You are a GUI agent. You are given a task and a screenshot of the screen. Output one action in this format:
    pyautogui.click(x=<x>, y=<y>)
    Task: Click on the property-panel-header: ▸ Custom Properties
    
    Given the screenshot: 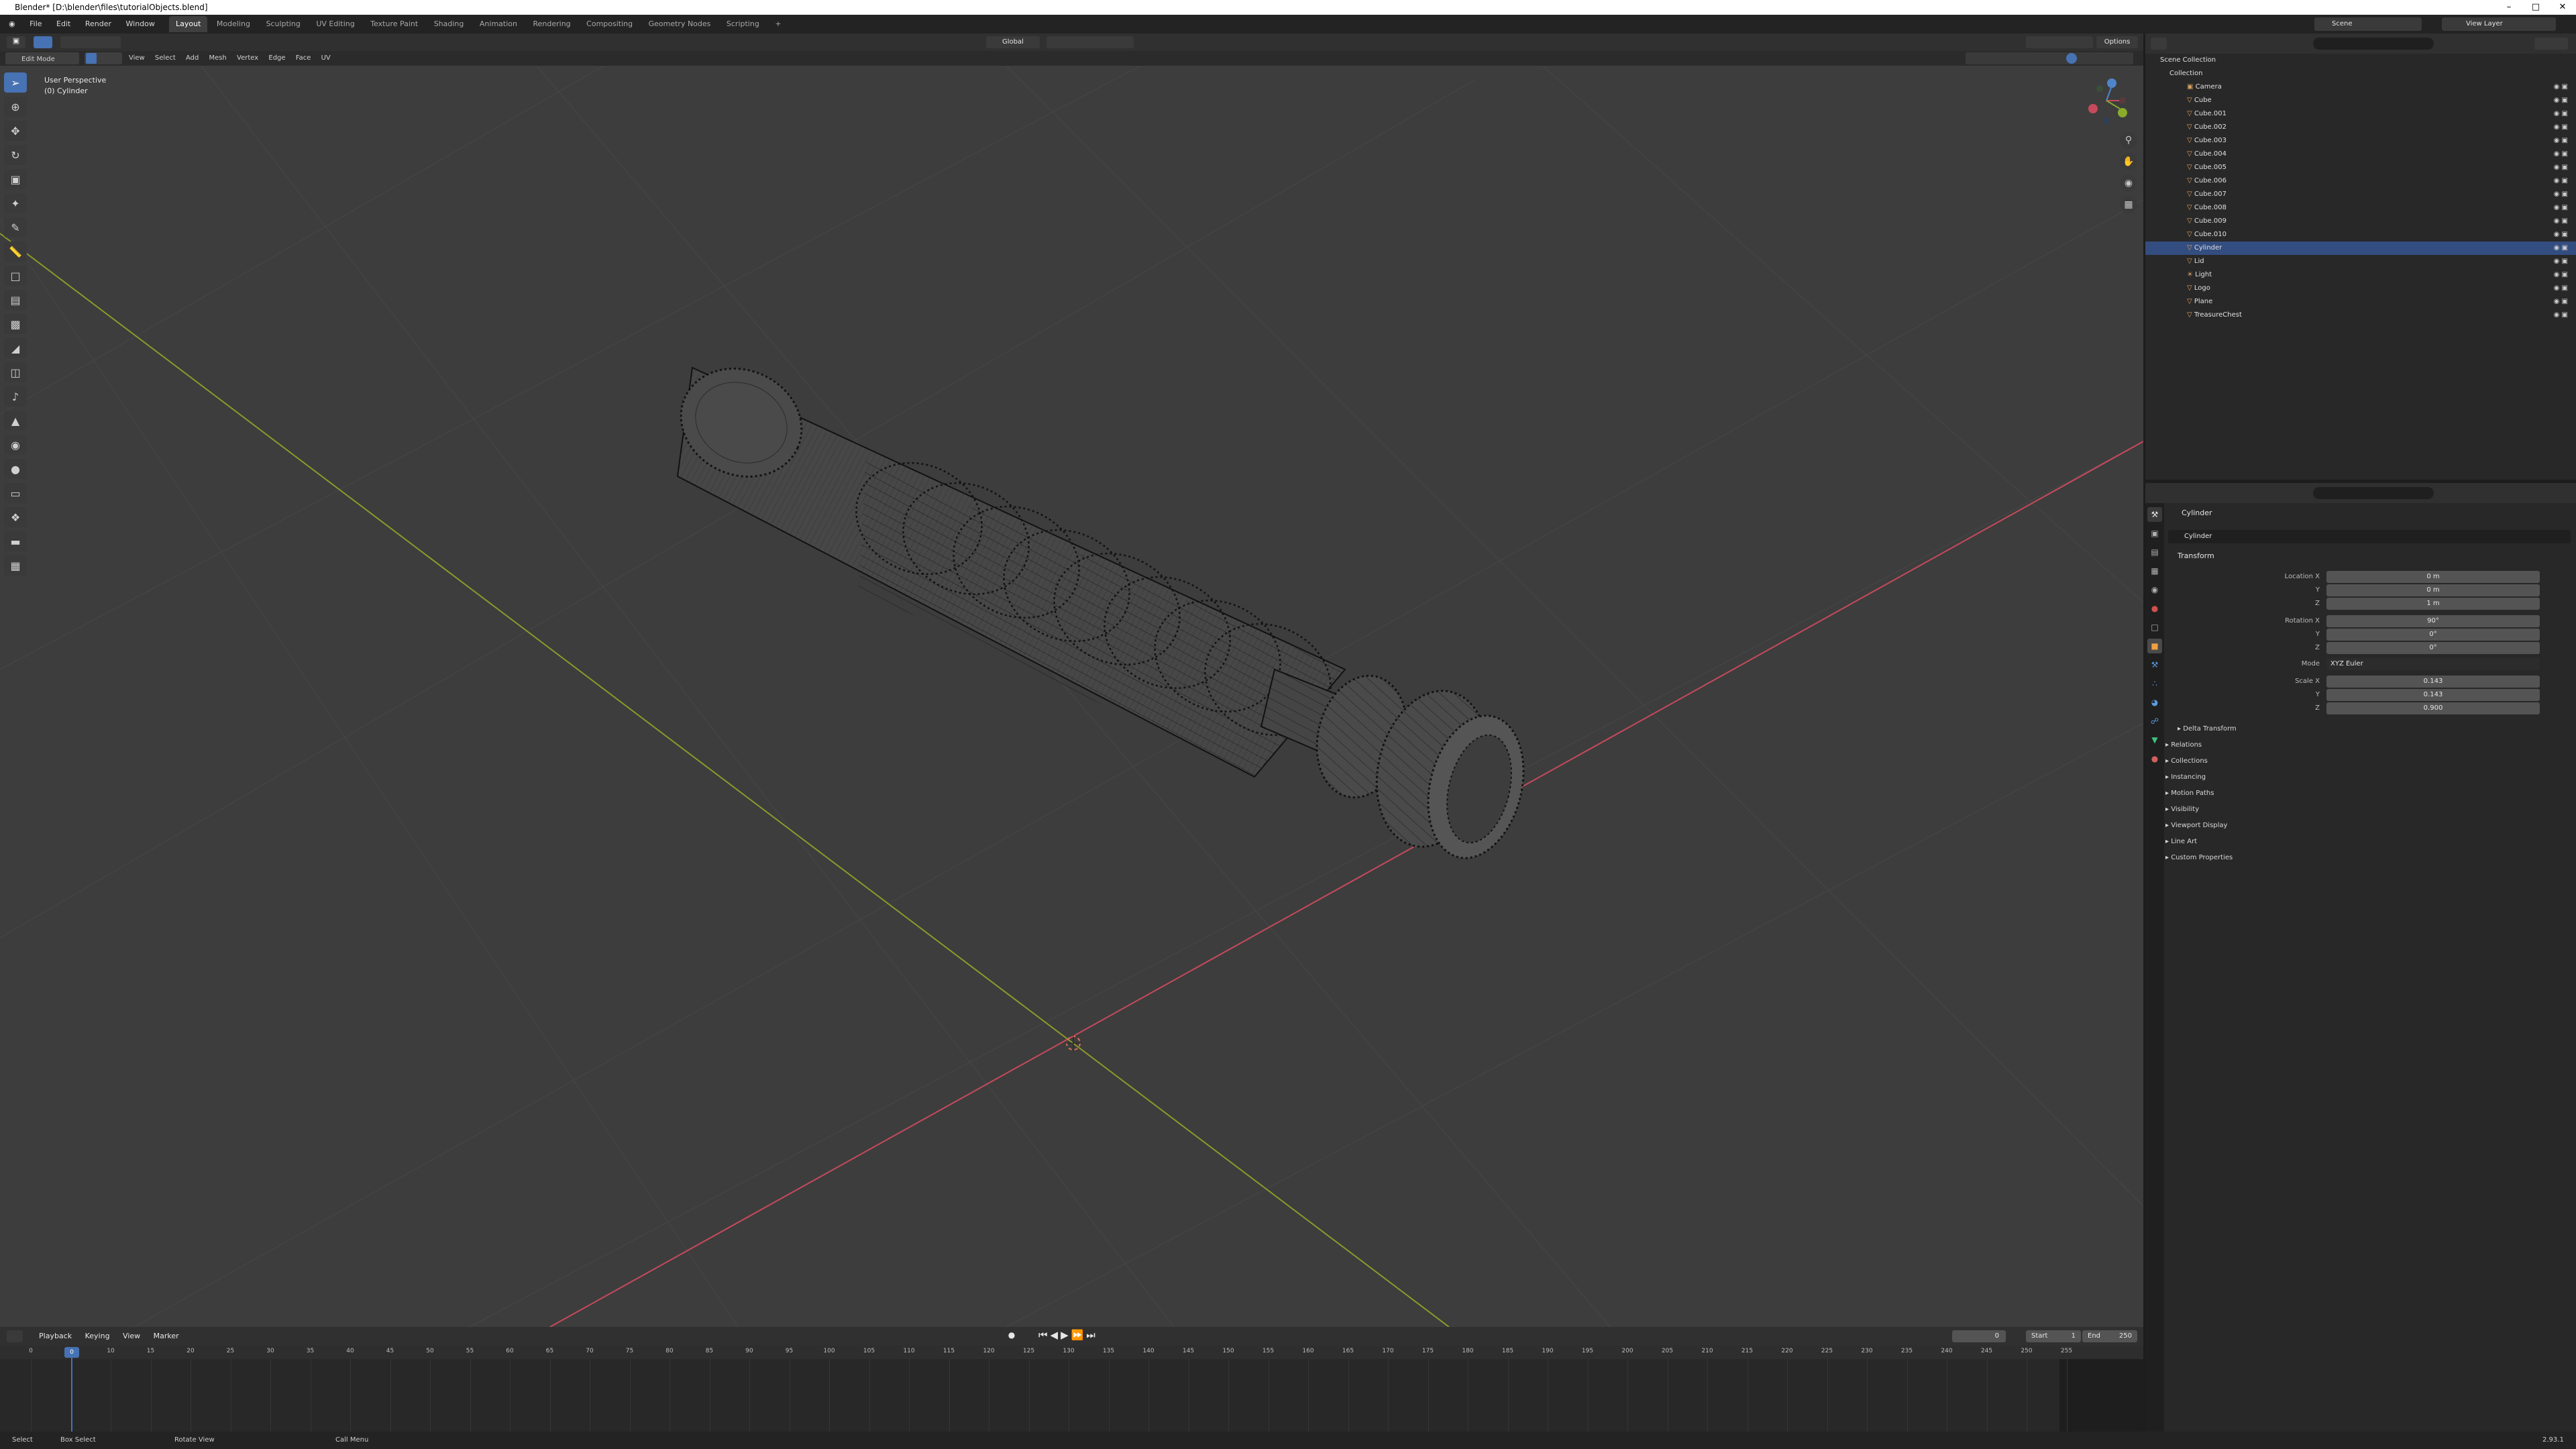 What is the action you would take?
    pyautogui.click(x=2199, y=858)
    